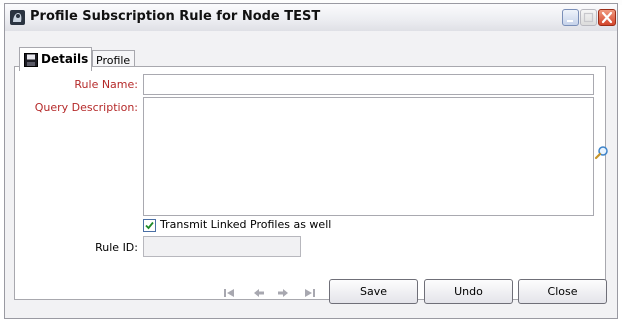  Describe the element at coordinates (570, 21) in the screenshot. I see `minimize-icon` at that location.